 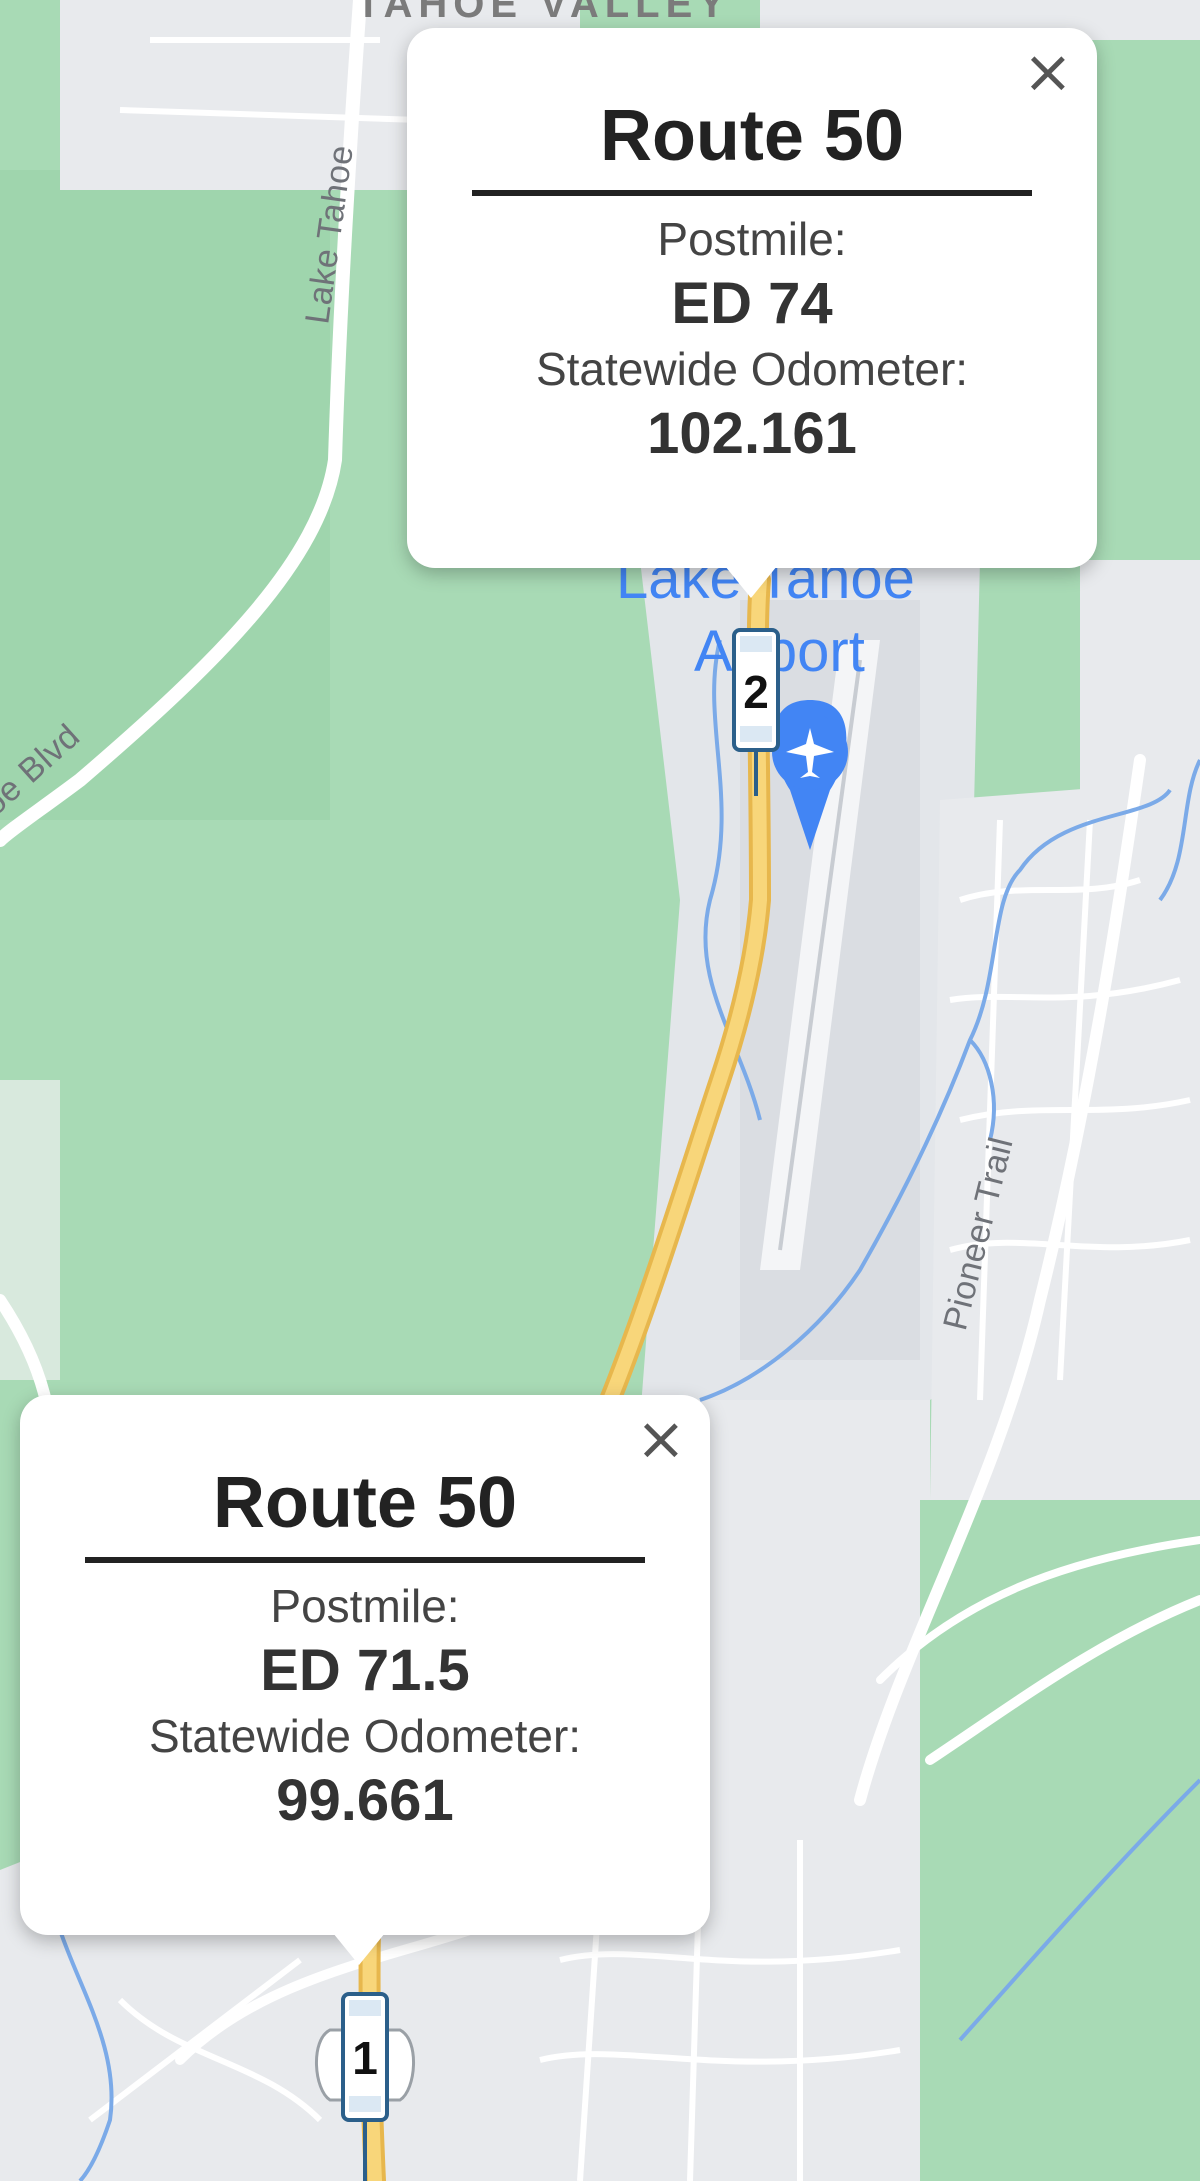 I want to click on postmile-marker-2: 2, so click(x=756, y=713).